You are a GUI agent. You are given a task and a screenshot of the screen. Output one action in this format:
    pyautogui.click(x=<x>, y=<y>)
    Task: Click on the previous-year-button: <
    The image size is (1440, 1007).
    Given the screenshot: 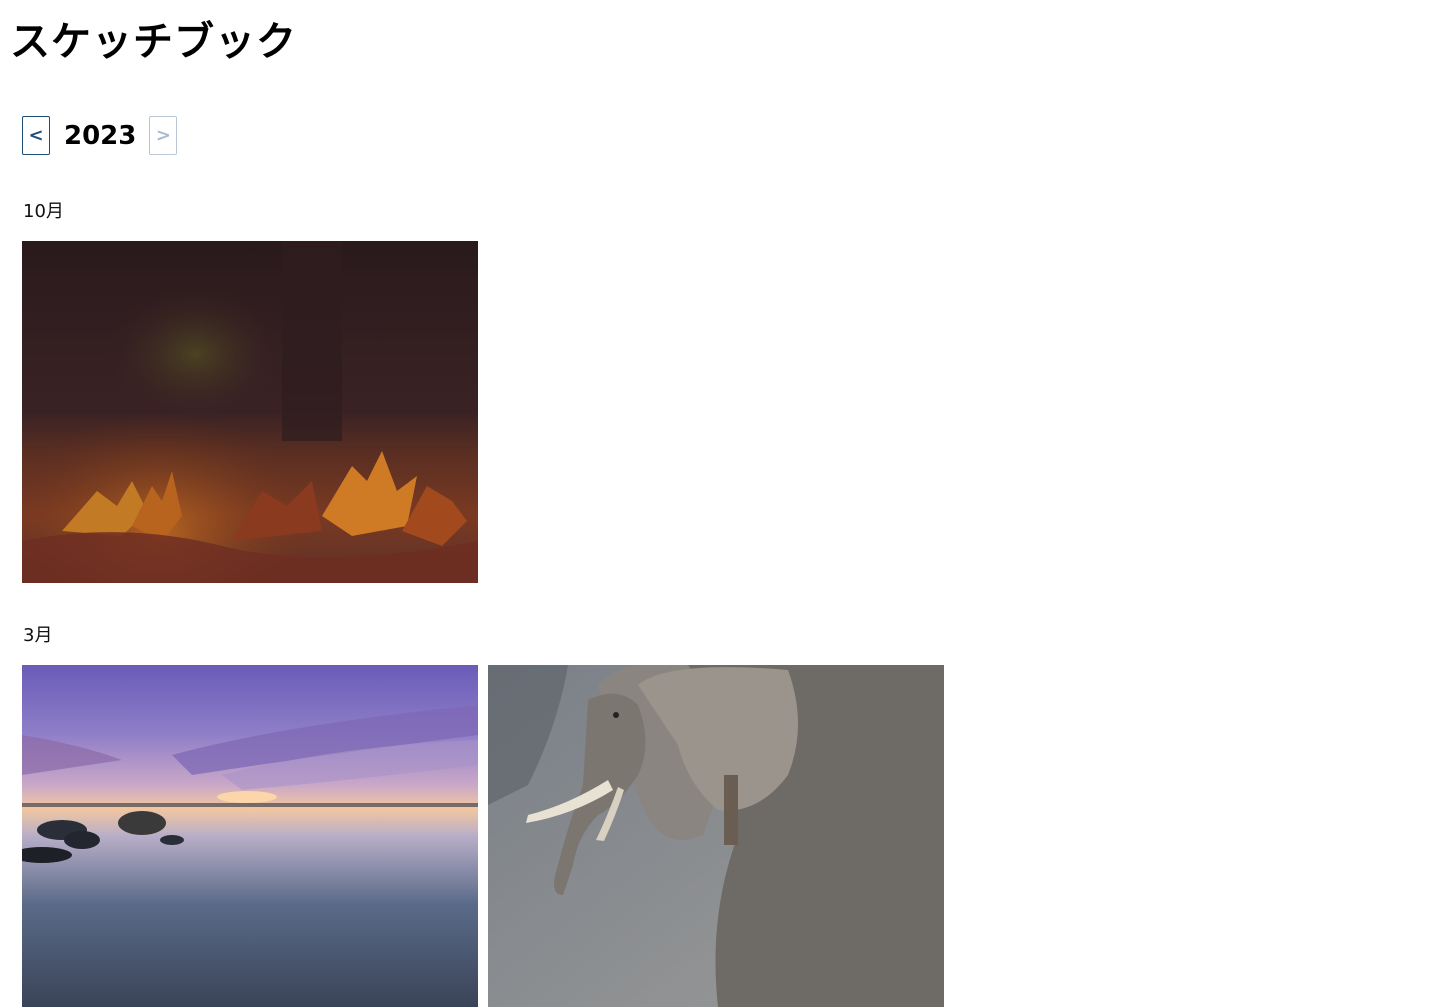 What is the action you would take?
    pyautogui.click(x=36, y=135)
    